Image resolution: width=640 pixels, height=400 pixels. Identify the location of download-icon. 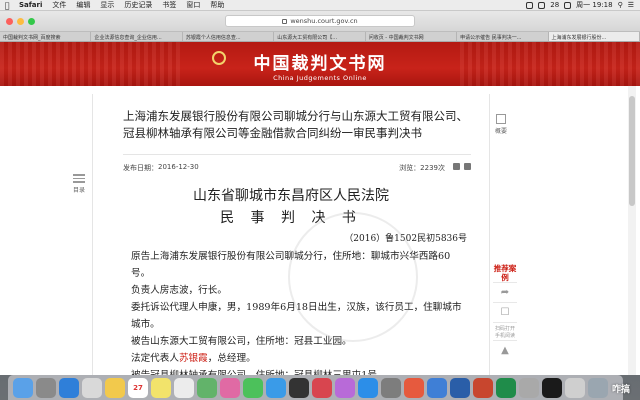
(456, 166).